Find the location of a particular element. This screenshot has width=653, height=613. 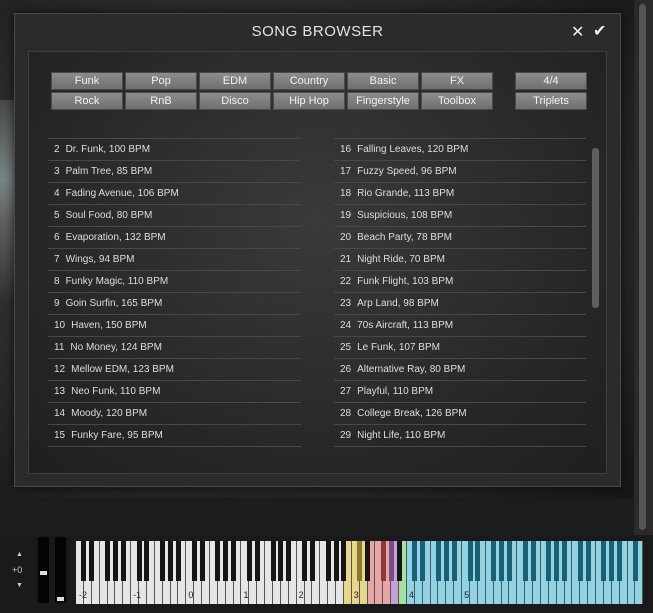

transpose-down-icon: ▼ is located at coordinates (19, 585).